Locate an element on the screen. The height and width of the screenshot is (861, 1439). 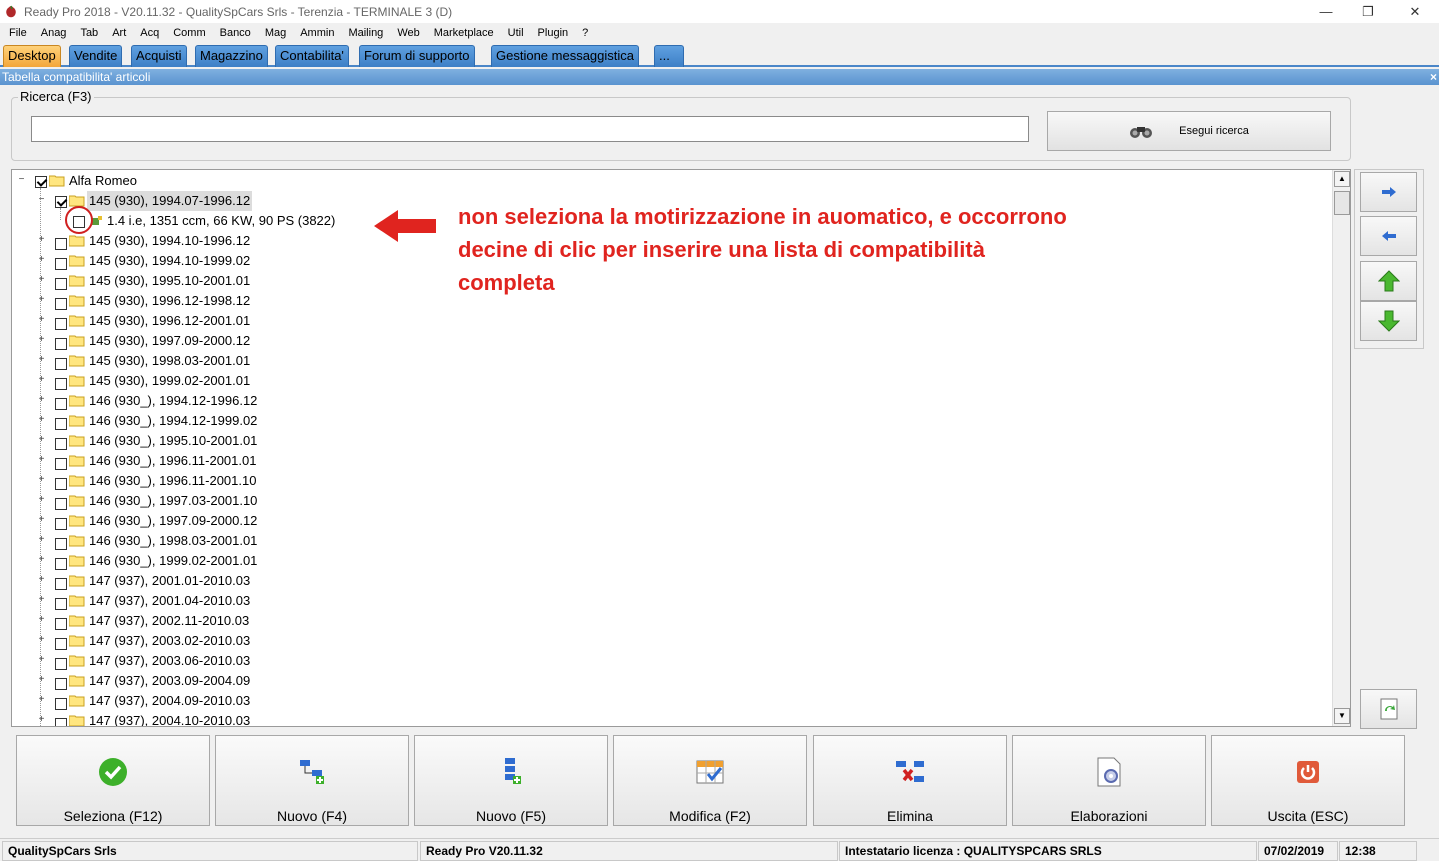
close-icon: ✕ is located at coordinates (1415, 11).